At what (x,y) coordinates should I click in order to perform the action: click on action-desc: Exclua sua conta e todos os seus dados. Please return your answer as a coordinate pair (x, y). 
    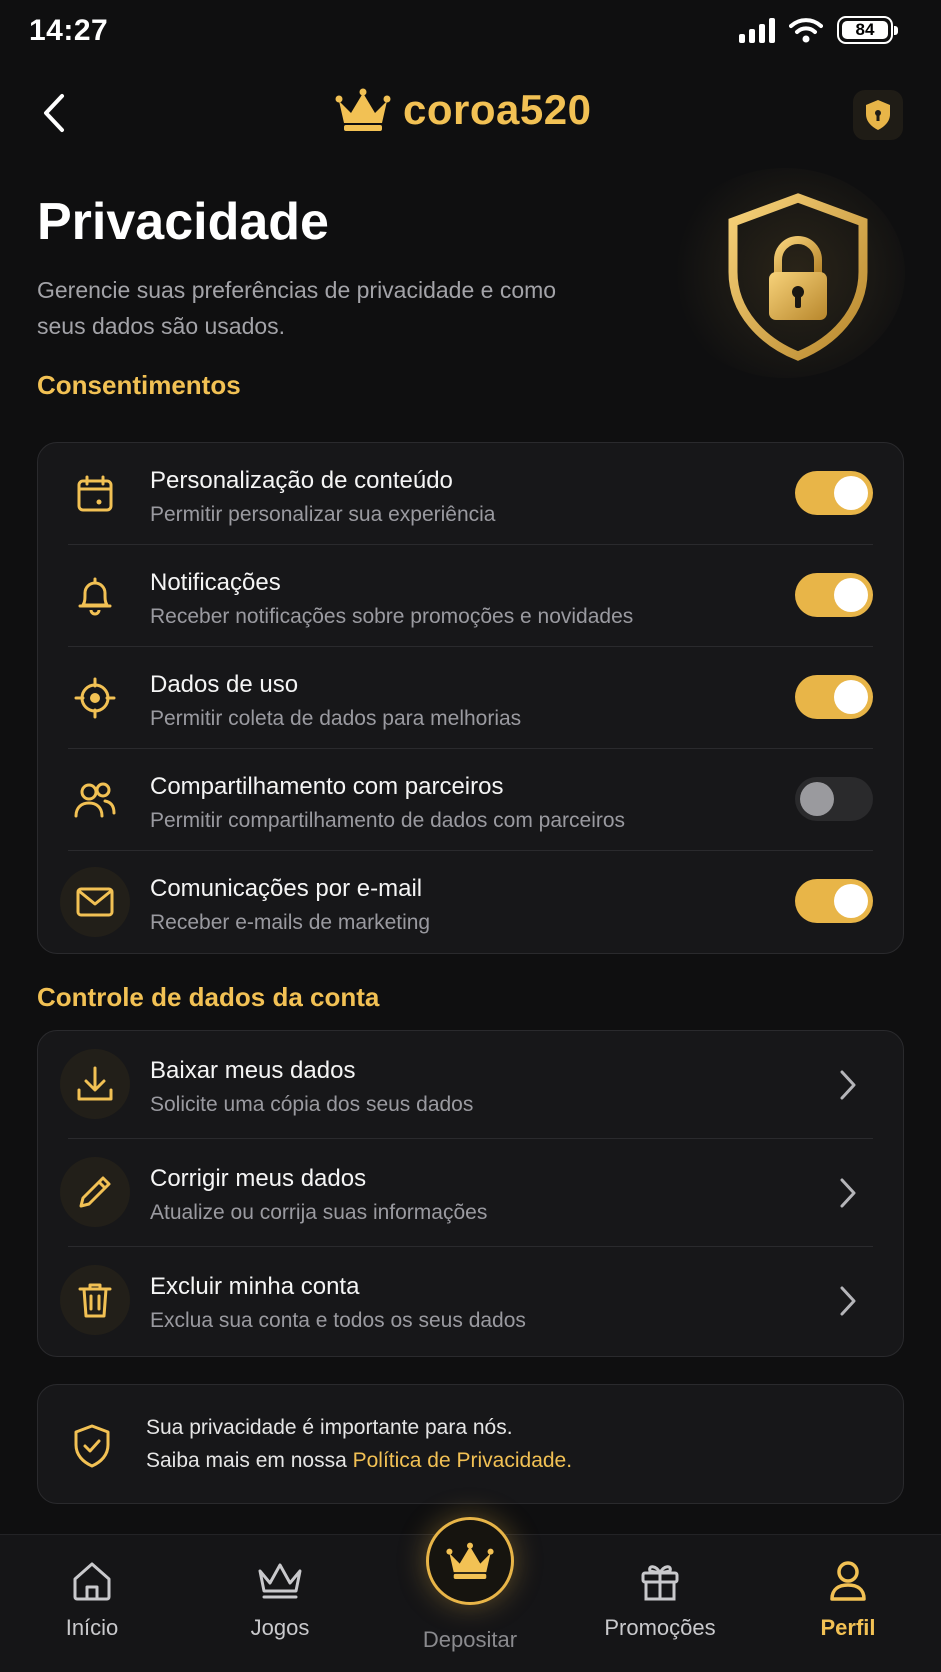
    Looking at the image, I should click on (338, 1320).